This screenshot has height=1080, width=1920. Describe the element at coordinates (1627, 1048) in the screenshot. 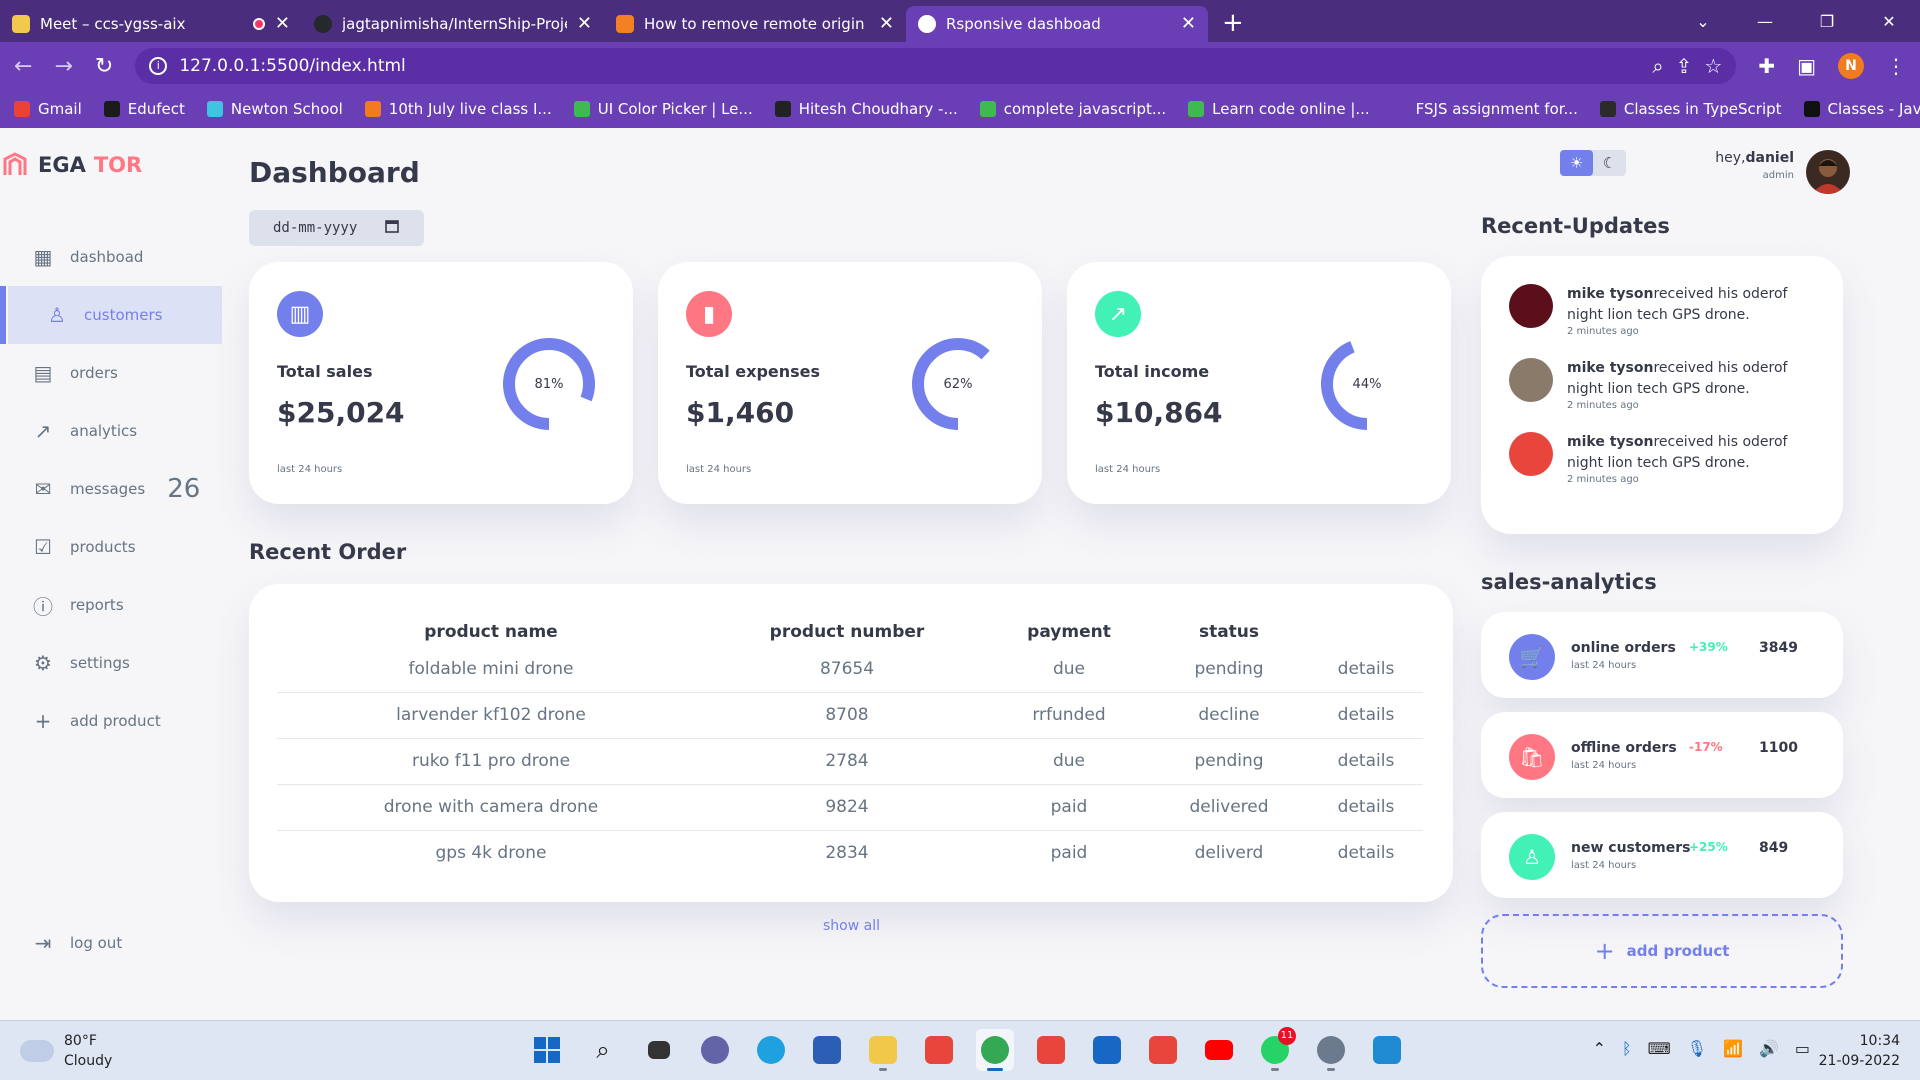

I see `bluetooth-icon: ᛒ` at that location.